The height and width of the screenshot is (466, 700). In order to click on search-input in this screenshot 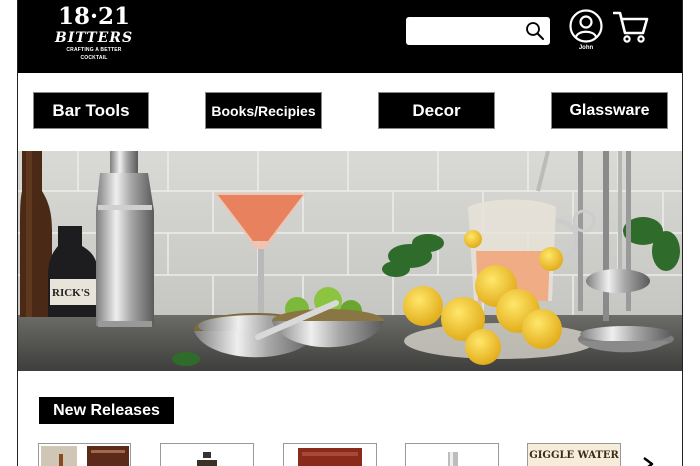, I will do `click(467, 31)`.